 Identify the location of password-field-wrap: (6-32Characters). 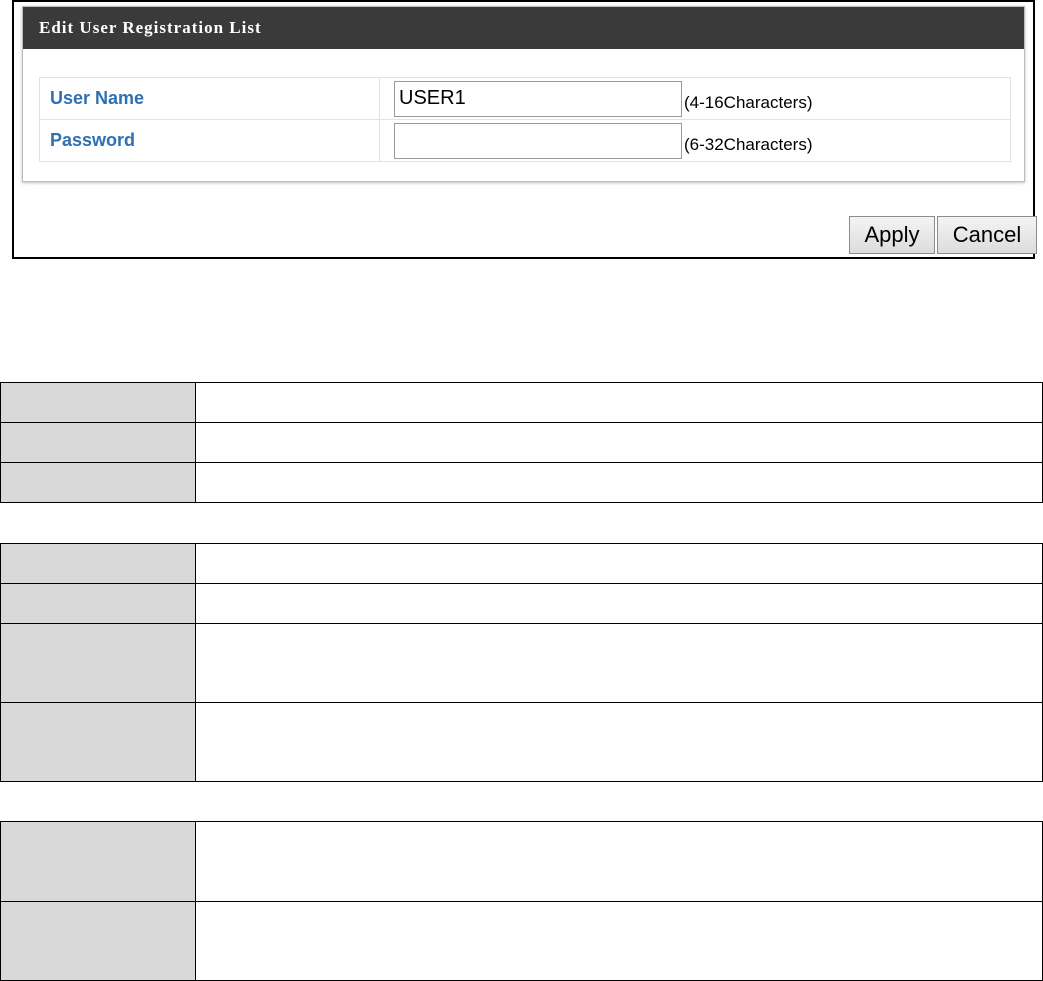
(702, 140).